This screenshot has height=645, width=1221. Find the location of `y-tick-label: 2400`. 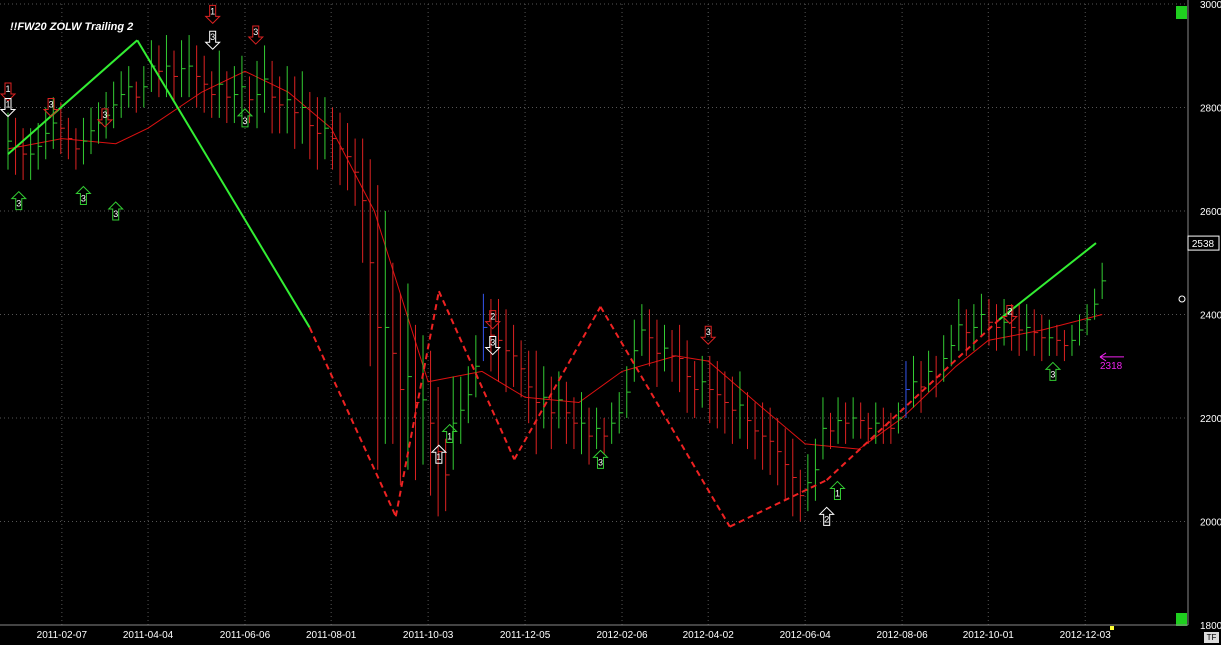

y-tick-label: 2400 is located at coordinates (1210, 316).